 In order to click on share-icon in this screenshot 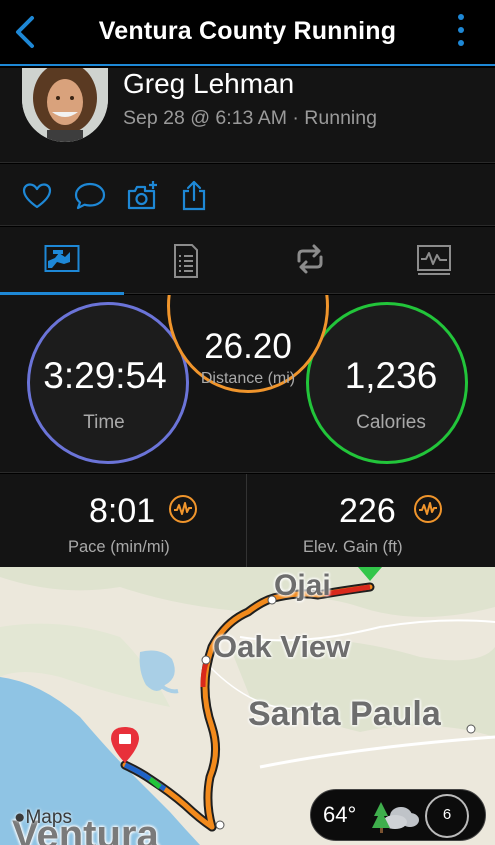, I will do `click(194, 195)`.